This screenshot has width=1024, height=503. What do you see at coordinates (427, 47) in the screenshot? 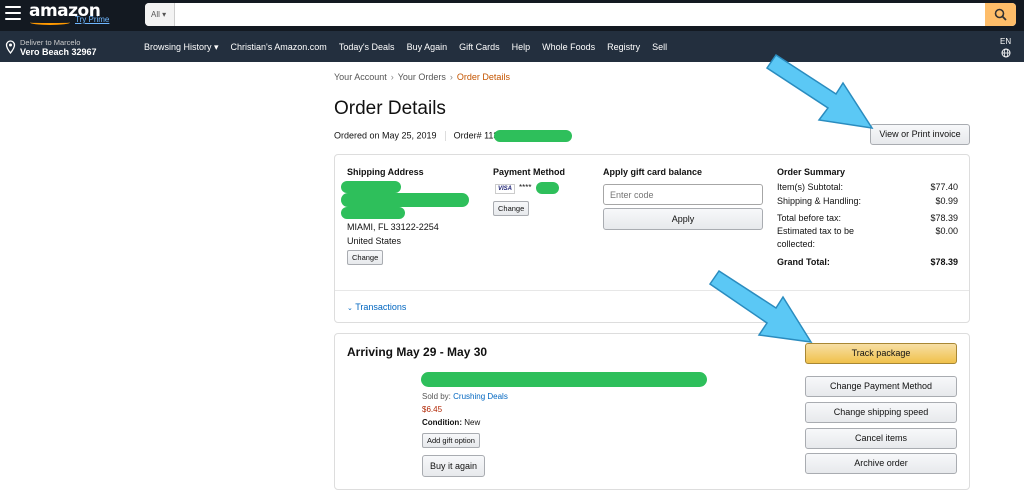
I see `nav-buy-again: Buy Again` at bounding box center [427, 47].